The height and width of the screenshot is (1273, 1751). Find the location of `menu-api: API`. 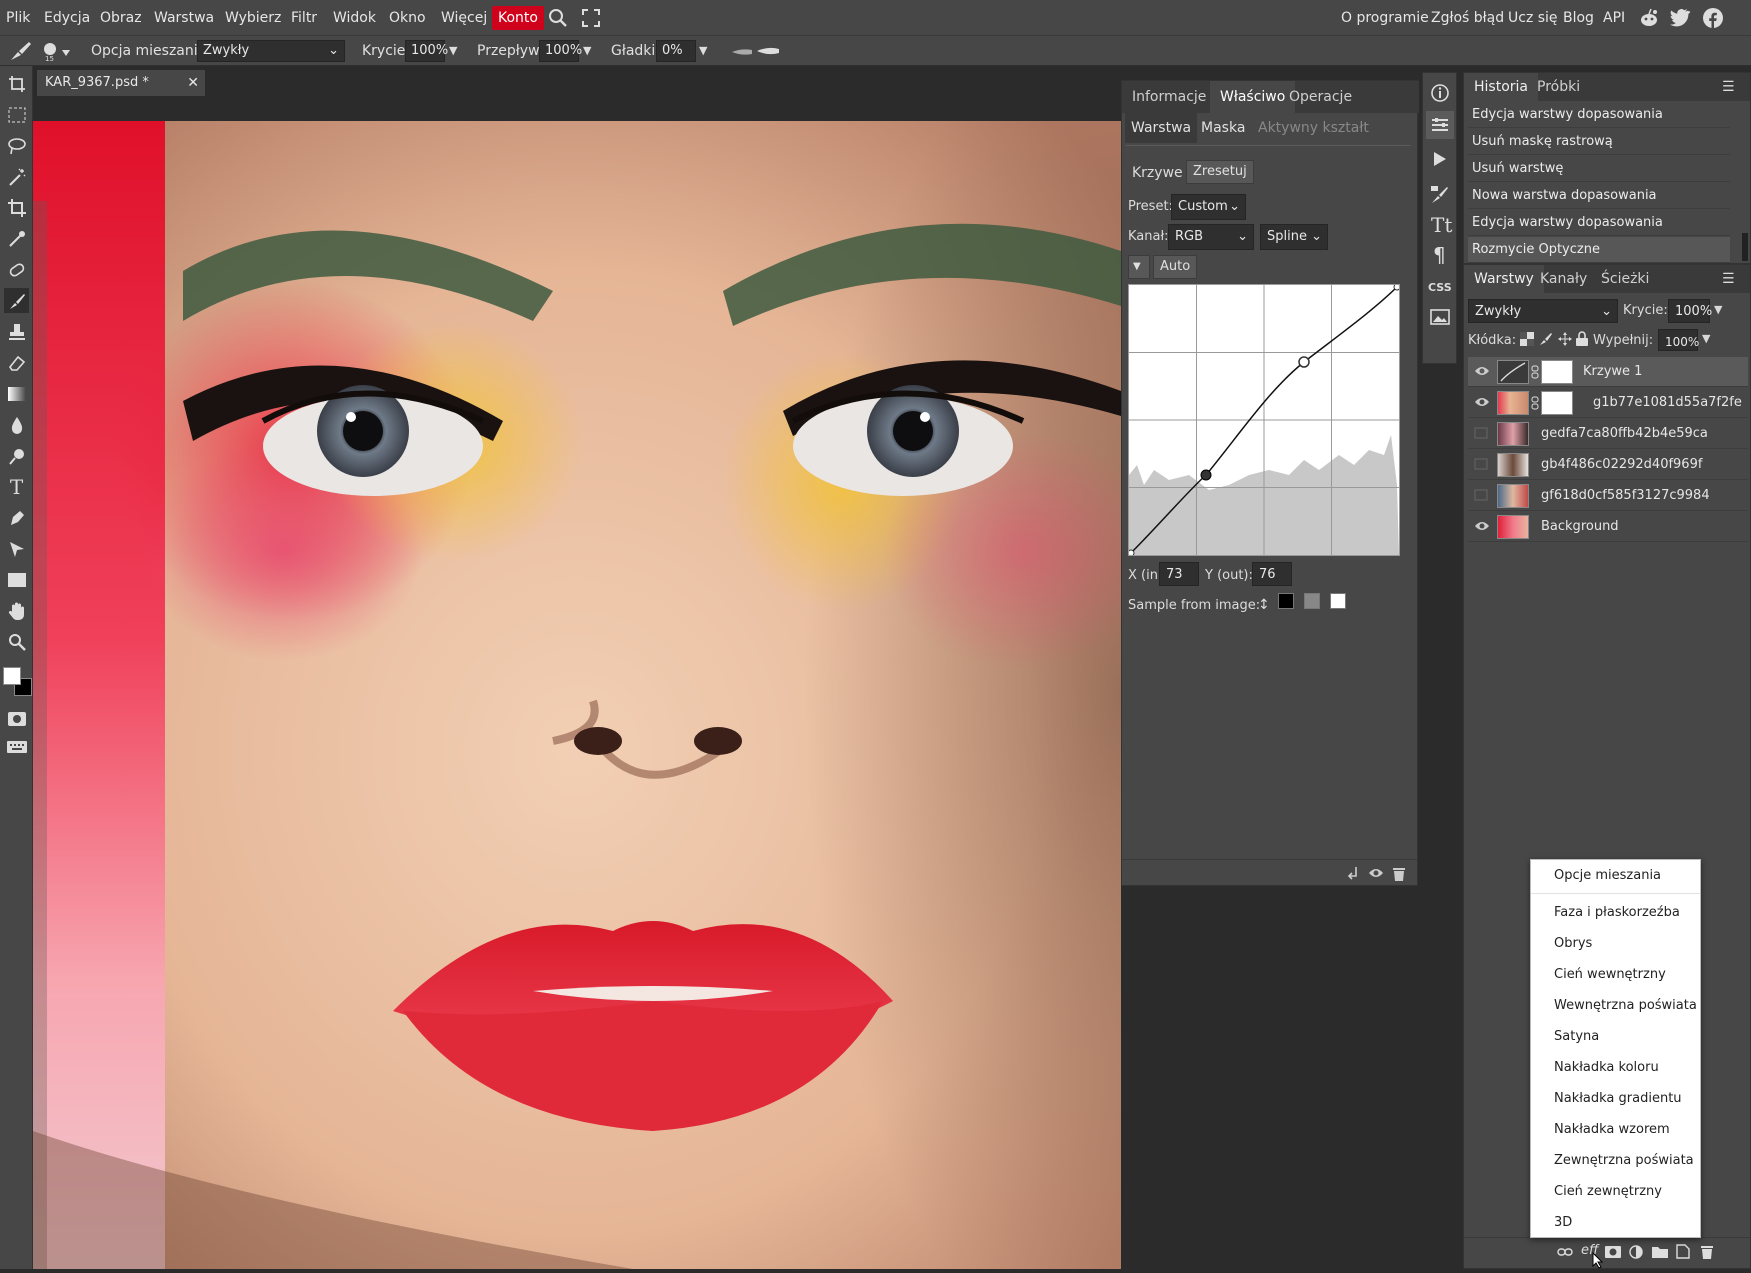

menu-api: API is located at coordinates (1614, 18).